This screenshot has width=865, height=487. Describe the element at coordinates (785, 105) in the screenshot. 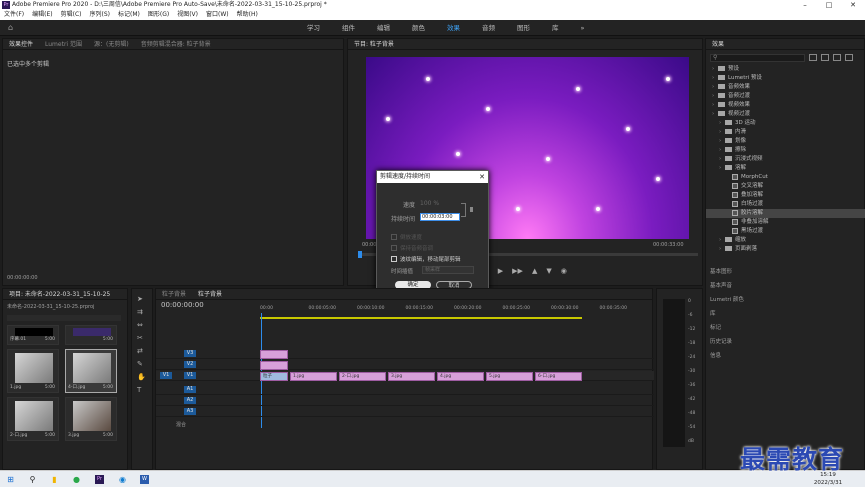

I see `effect-folder: › 视频效果` at that location.